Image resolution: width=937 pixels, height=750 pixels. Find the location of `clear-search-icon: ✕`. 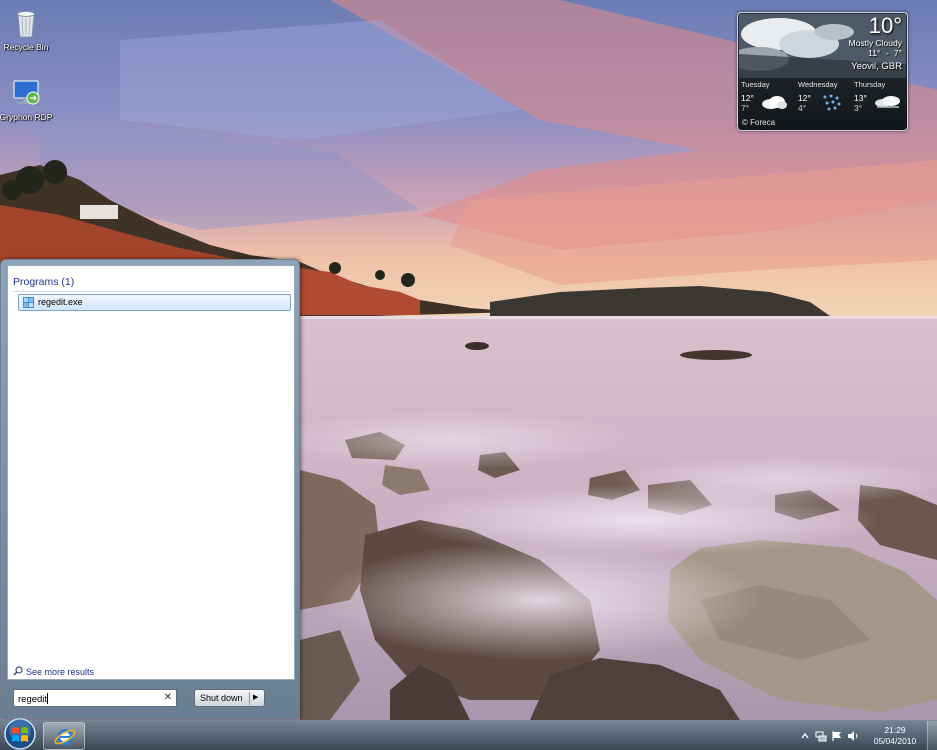

clear-search-icon: ✕ is located at coordinates (168, 697).